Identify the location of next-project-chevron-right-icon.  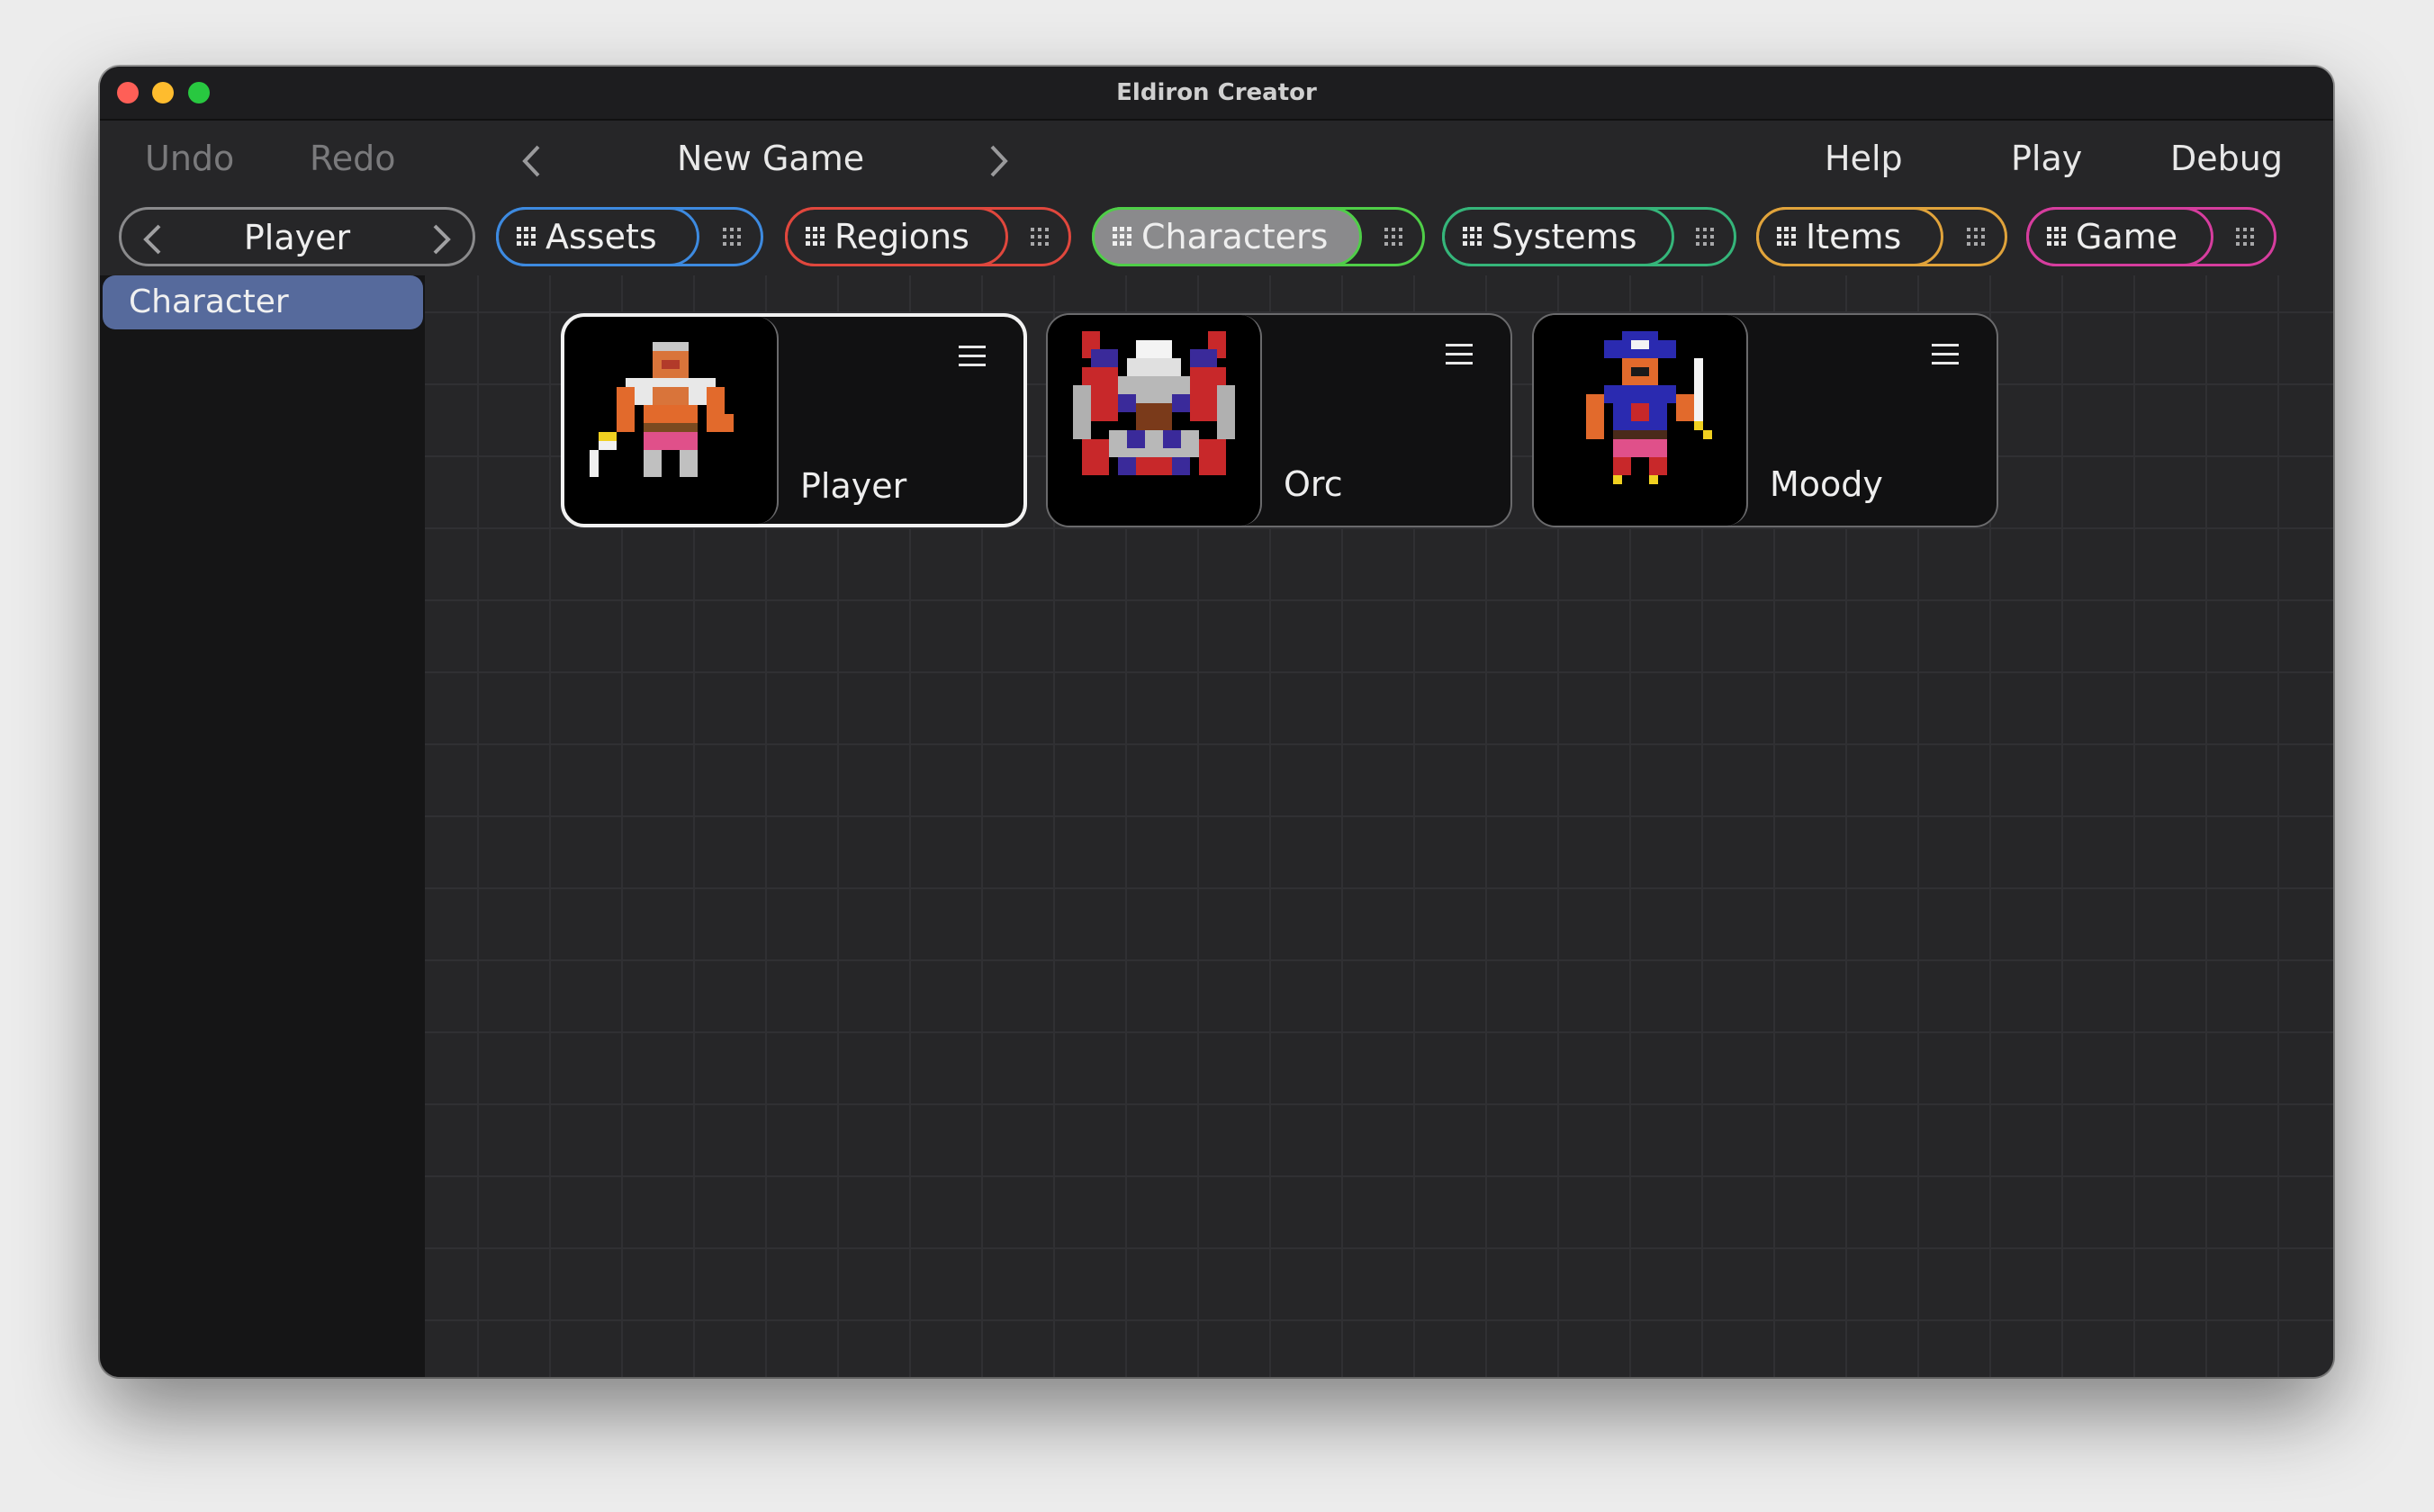
(998, 160).